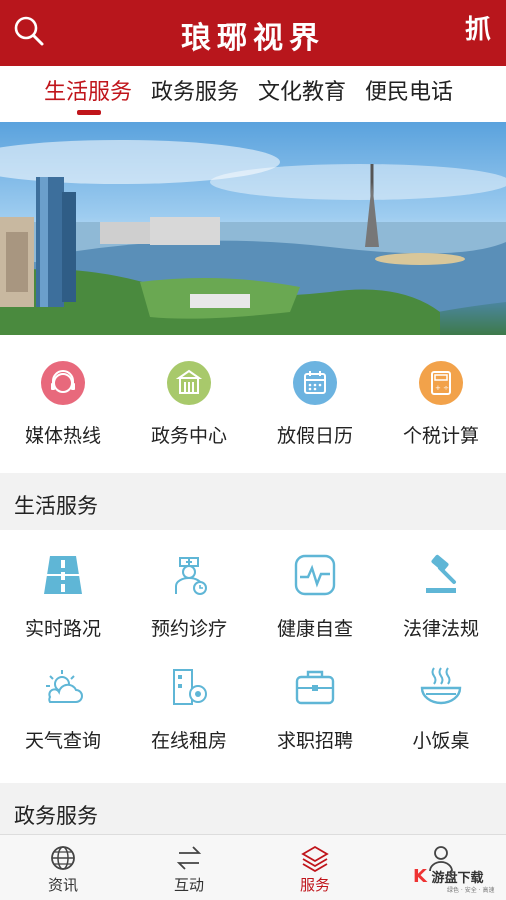  Describe the element at coordinates (315, 383) in the screenshot. I see `calendar-icon` at that location.